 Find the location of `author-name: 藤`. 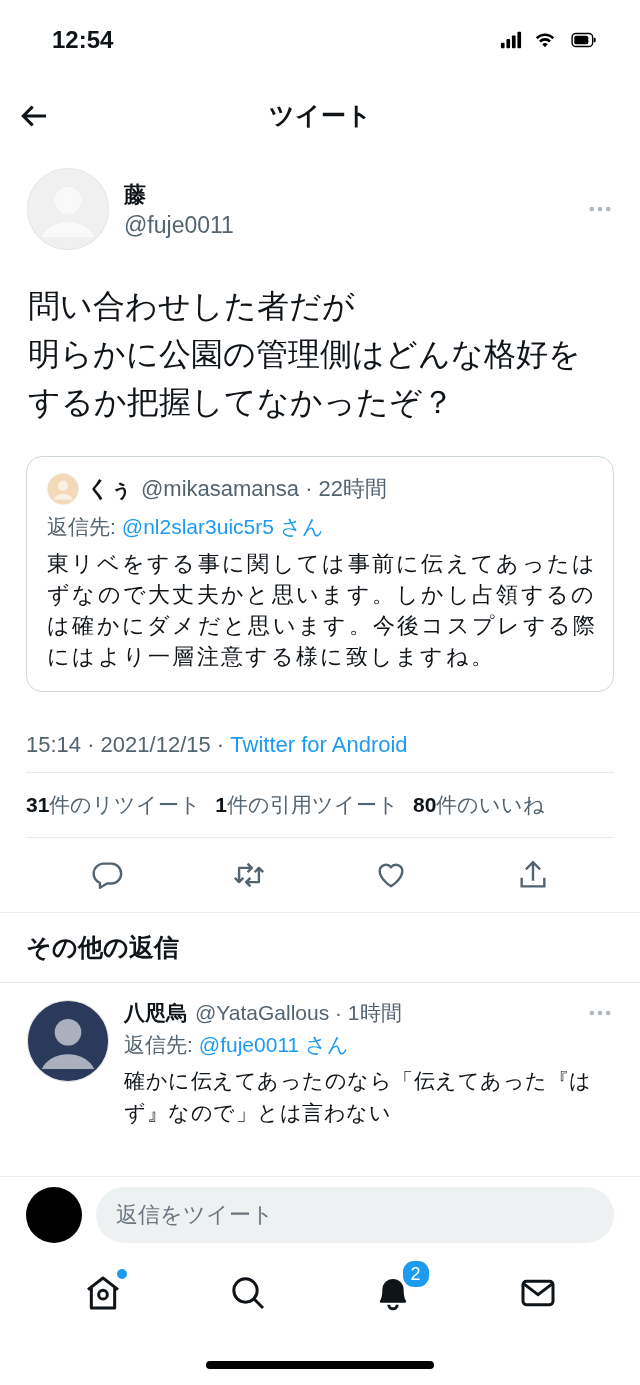

author-name: 藤 is located at coordinates (135, 194).